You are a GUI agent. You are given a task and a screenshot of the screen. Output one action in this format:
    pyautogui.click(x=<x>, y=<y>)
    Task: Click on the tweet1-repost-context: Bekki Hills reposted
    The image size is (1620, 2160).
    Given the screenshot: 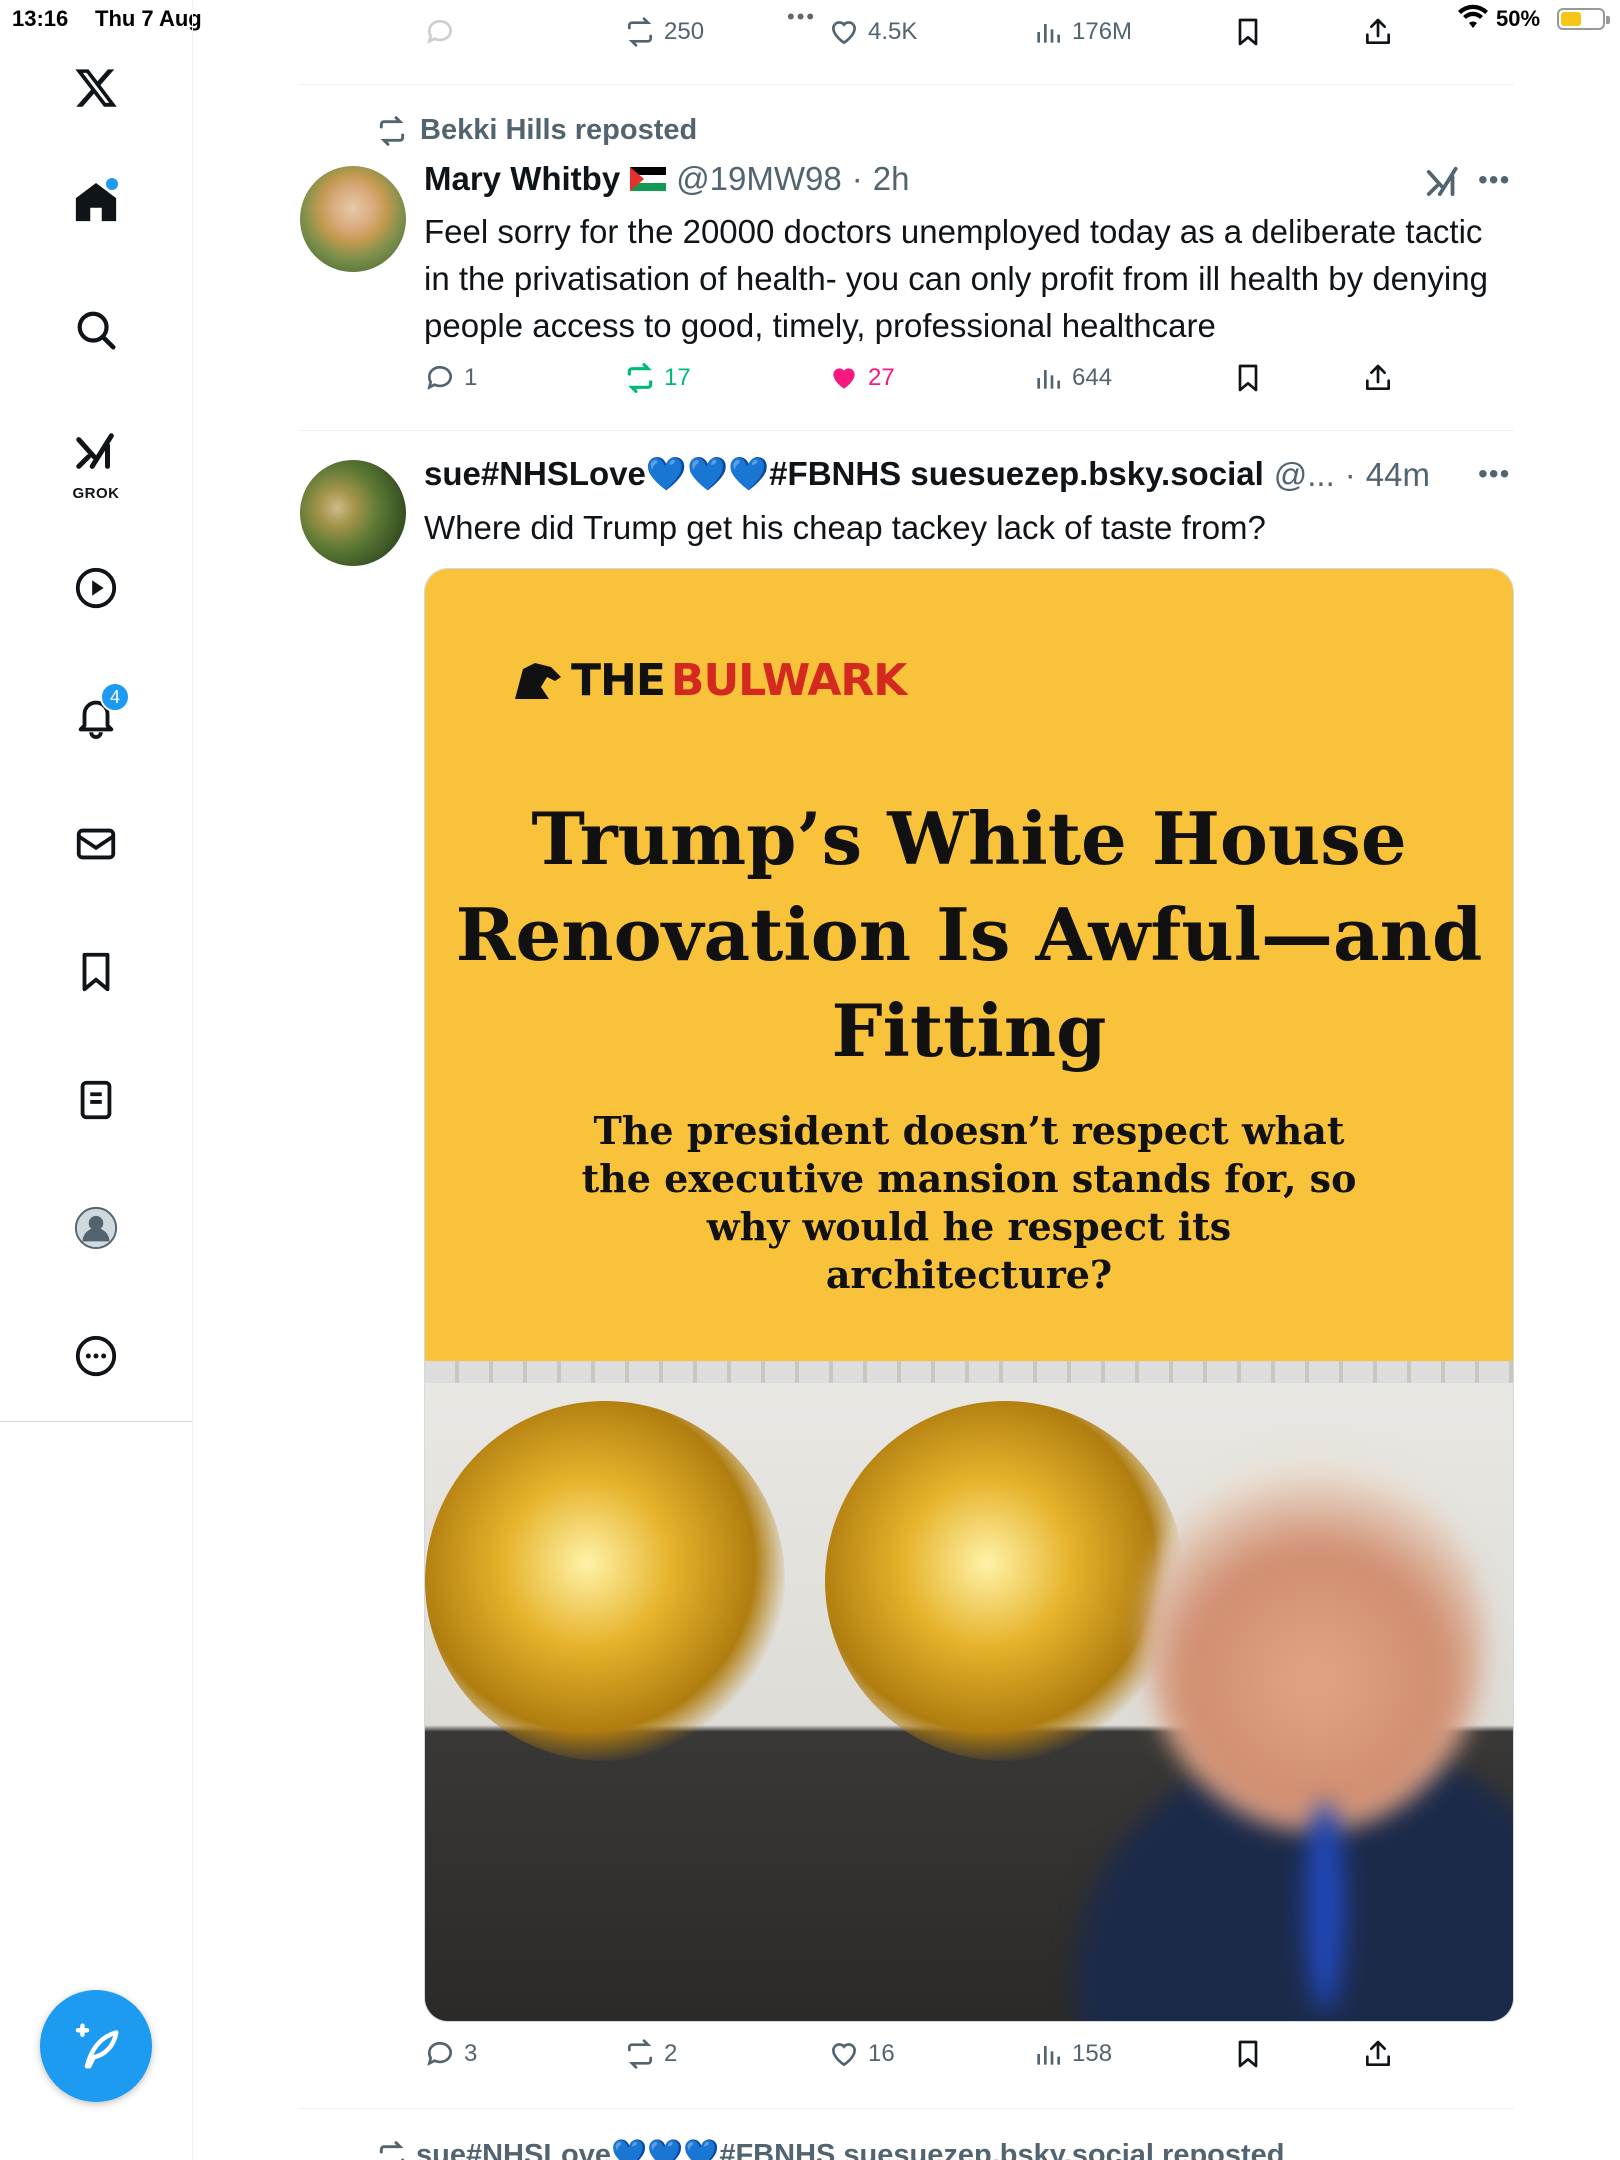 What is the action you would take?
    pyautogui.click(x=536, y=130)
    